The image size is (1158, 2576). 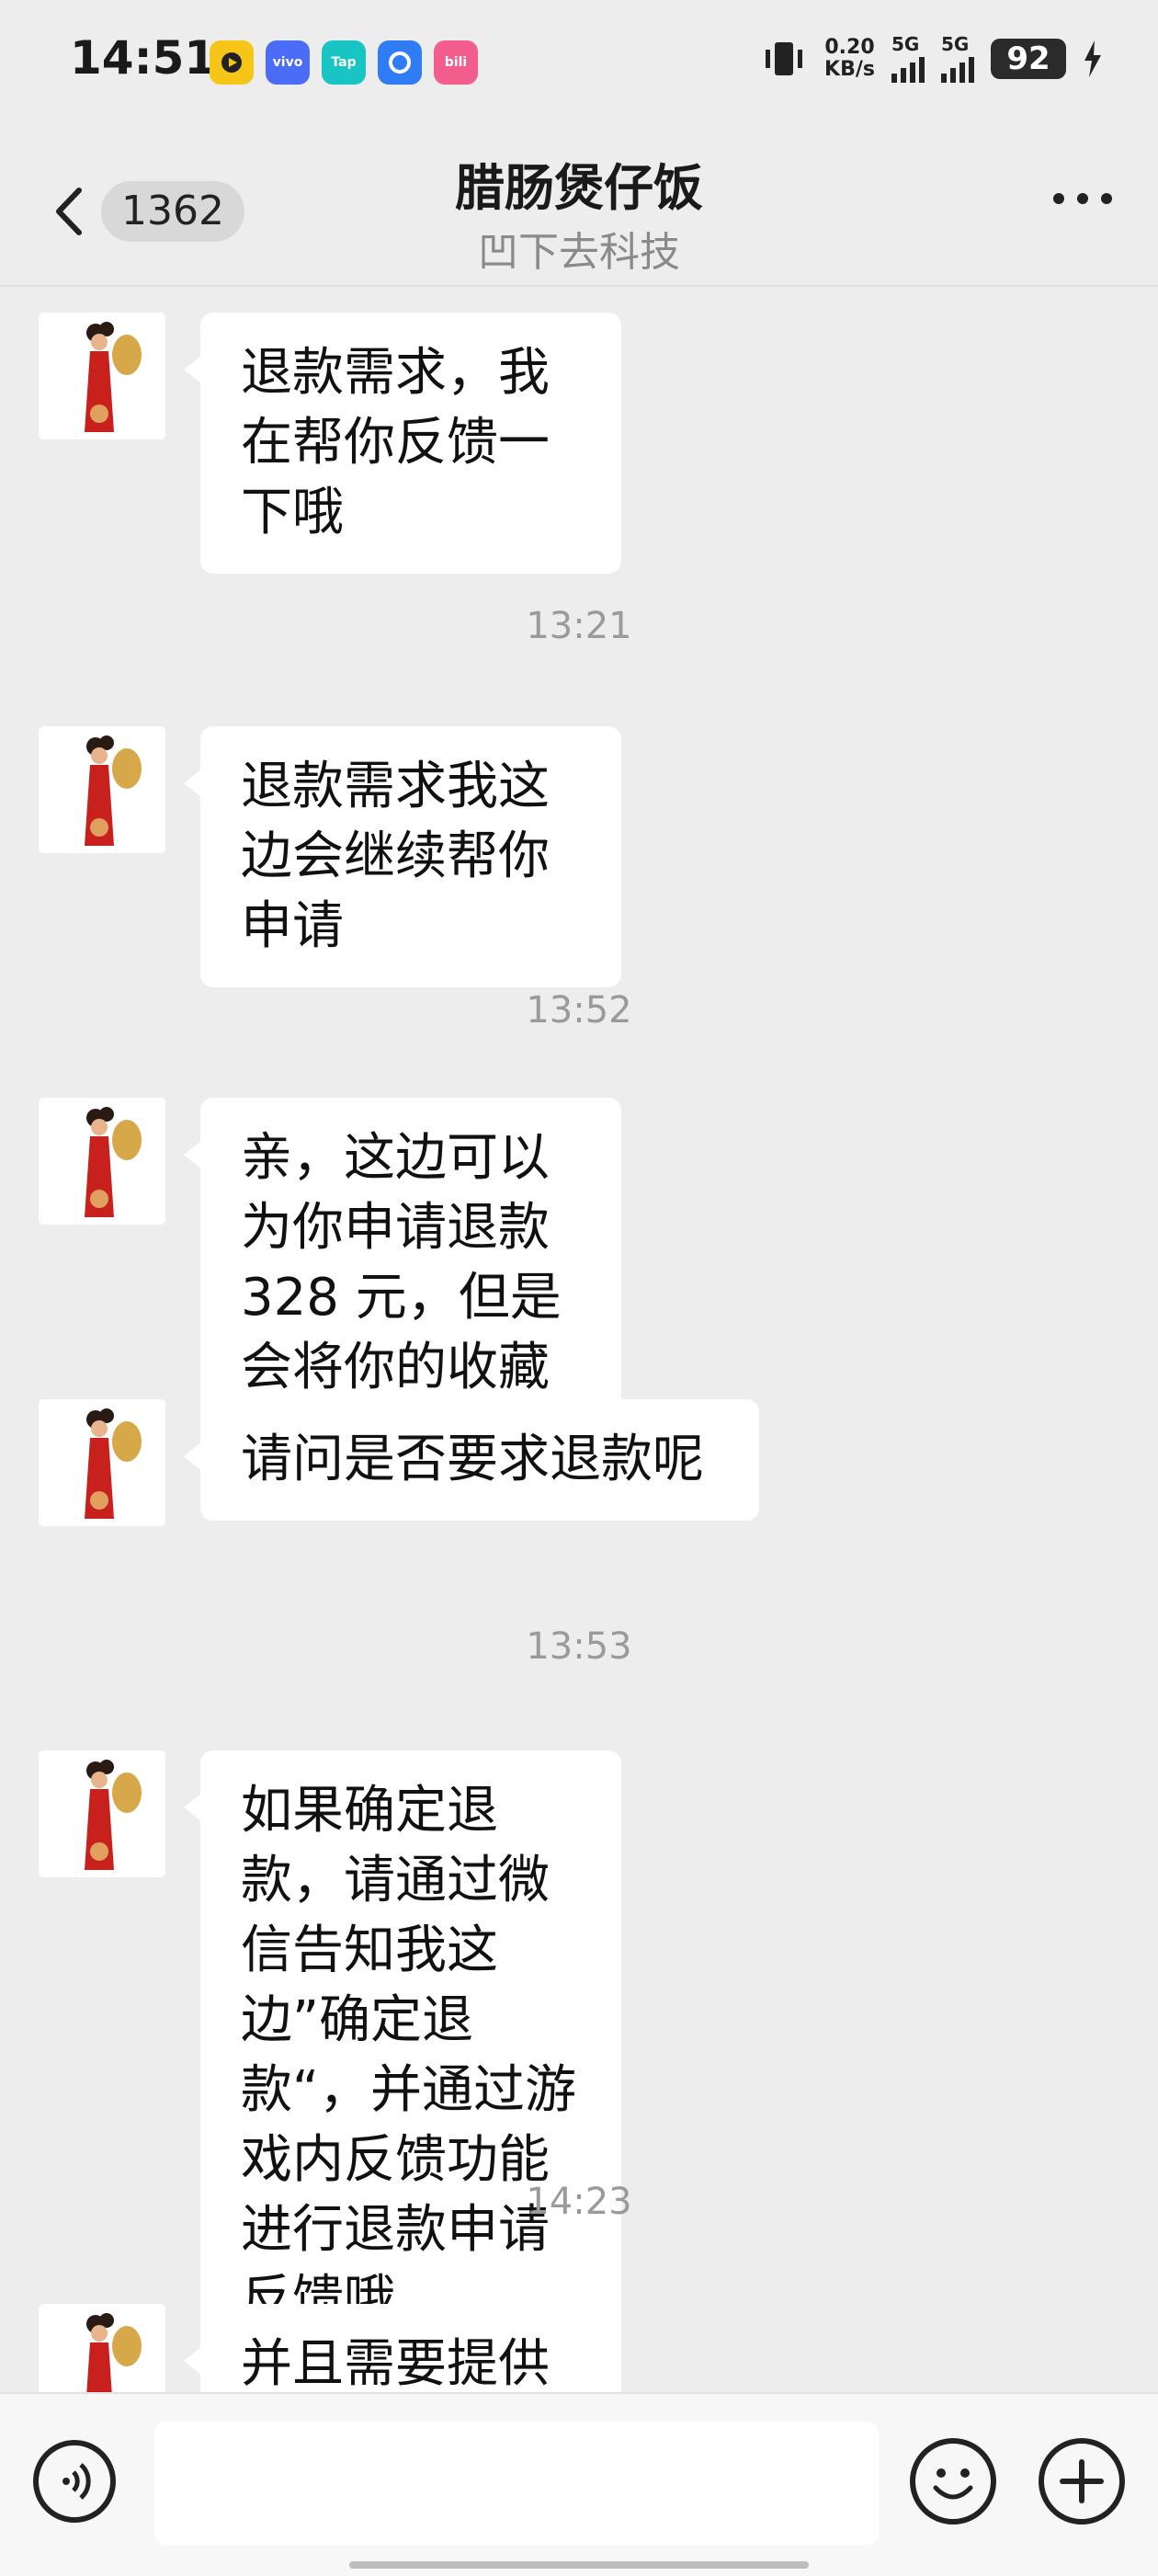 I want to click on message-timestamp: 14:23, so click(x=579, y=2202).